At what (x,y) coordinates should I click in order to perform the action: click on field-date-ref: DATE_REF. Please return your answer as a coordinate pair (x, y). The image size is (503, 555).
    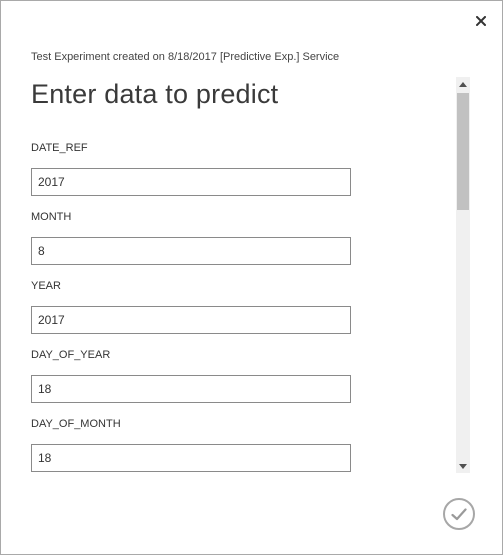
    Looking at the image, I should click on (196, 168).